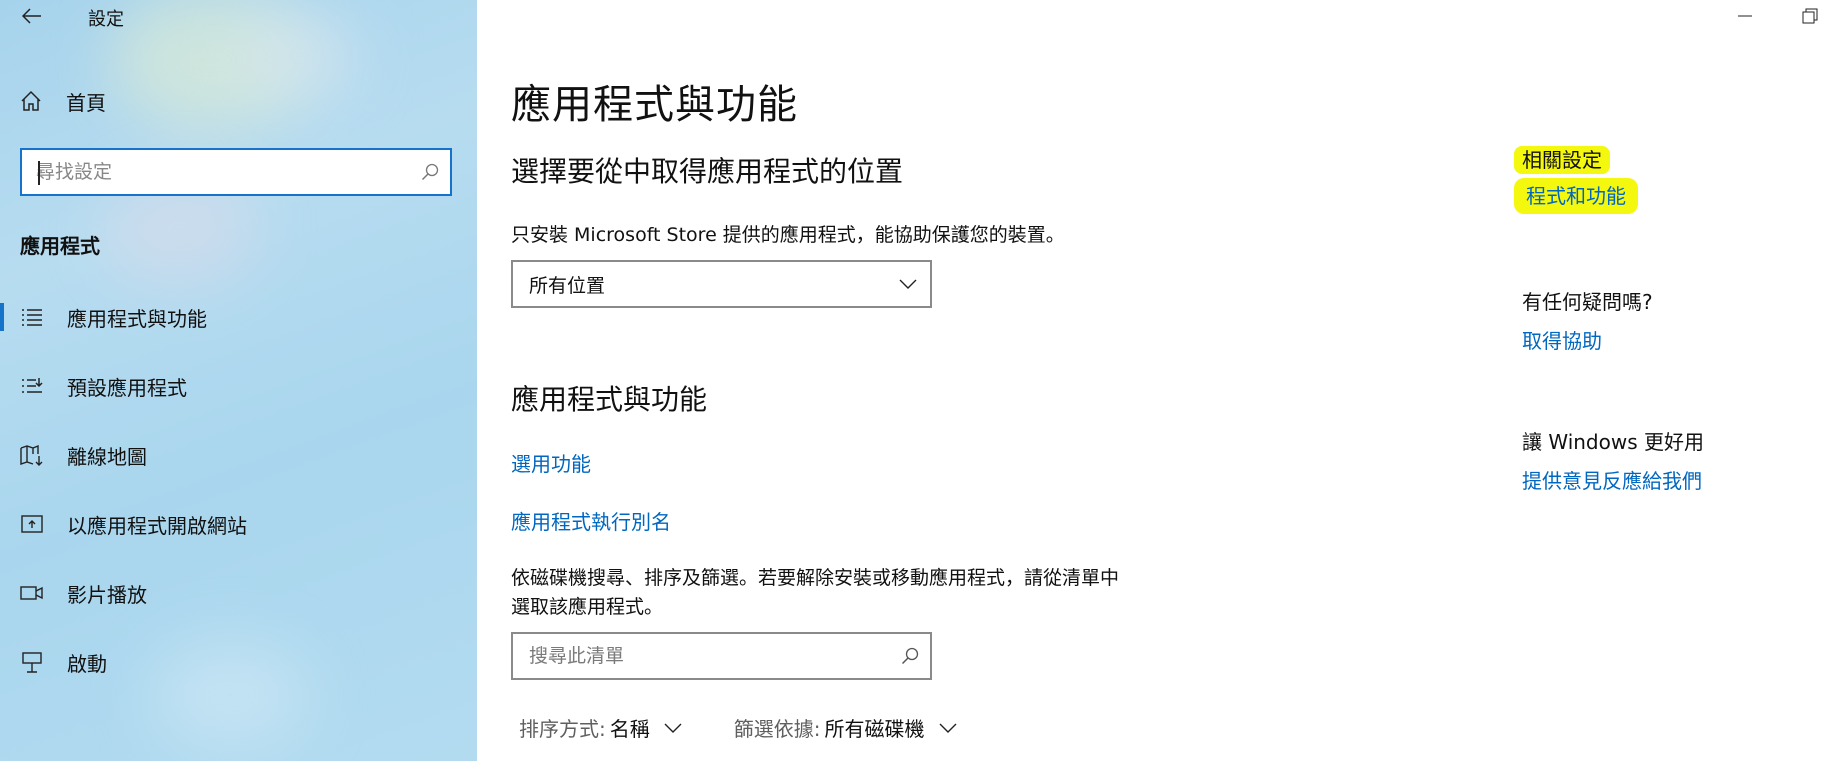 The width and height of the screenshot is (1822, 761). I want to click on dropdown-selected-value: 所有位置, so click(567, 285).